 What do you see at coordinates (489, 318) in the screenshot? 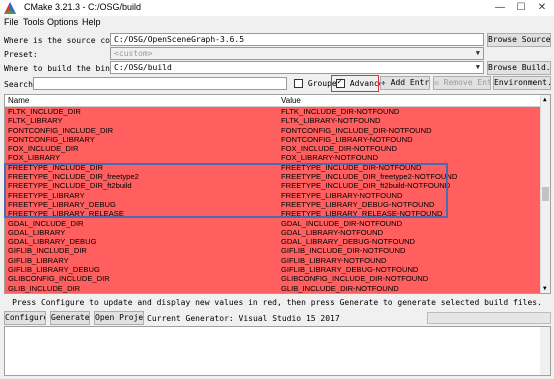
I see `progress-bar` at bounding box center [489, 318].